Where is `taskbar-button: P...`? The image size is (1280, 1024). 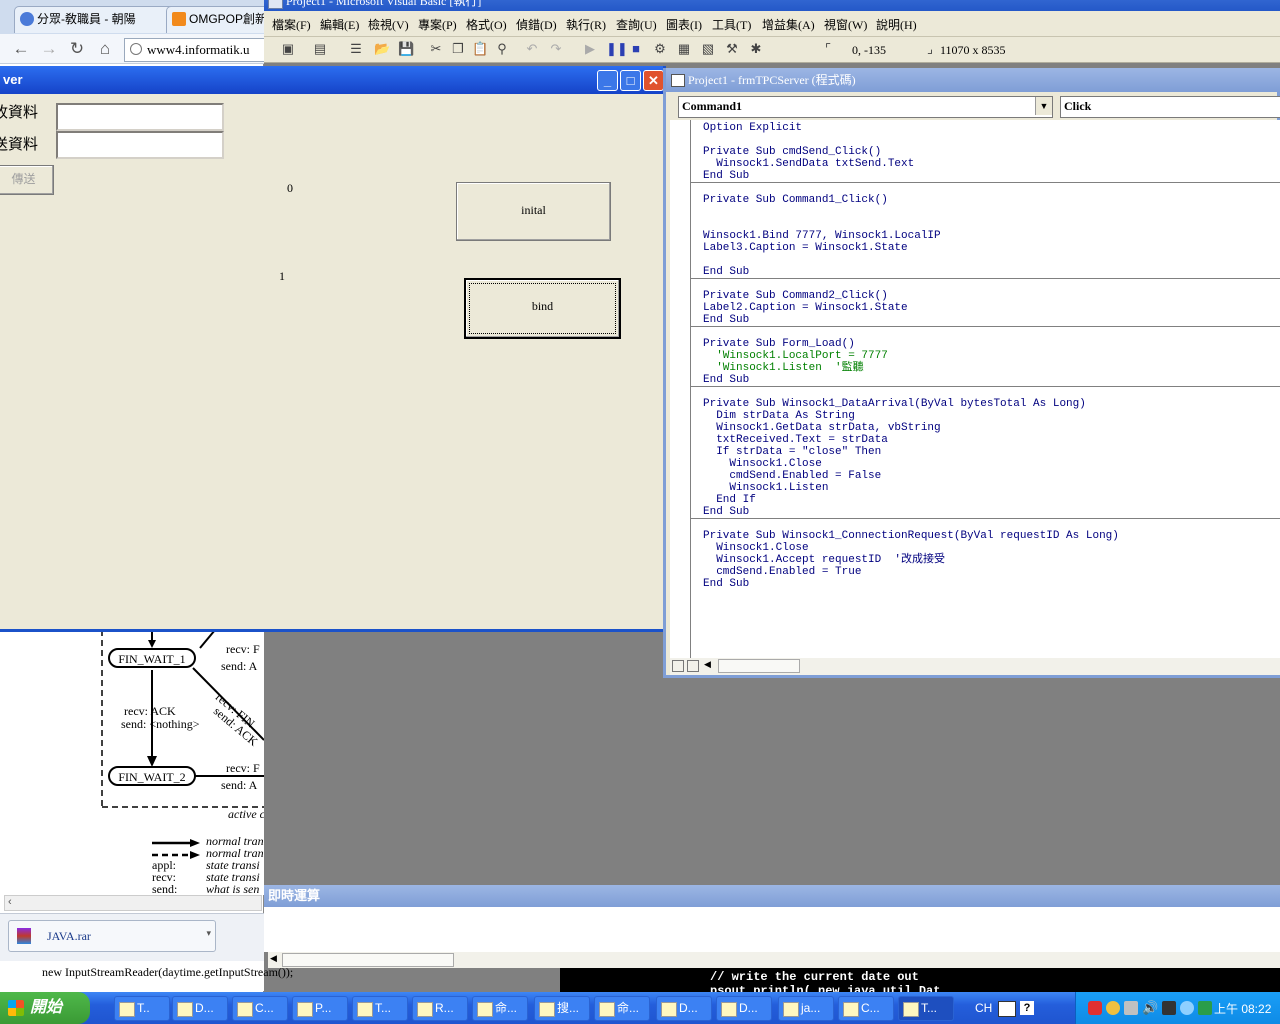
taskbar-button: P... is located at coordinates (320, 1008).